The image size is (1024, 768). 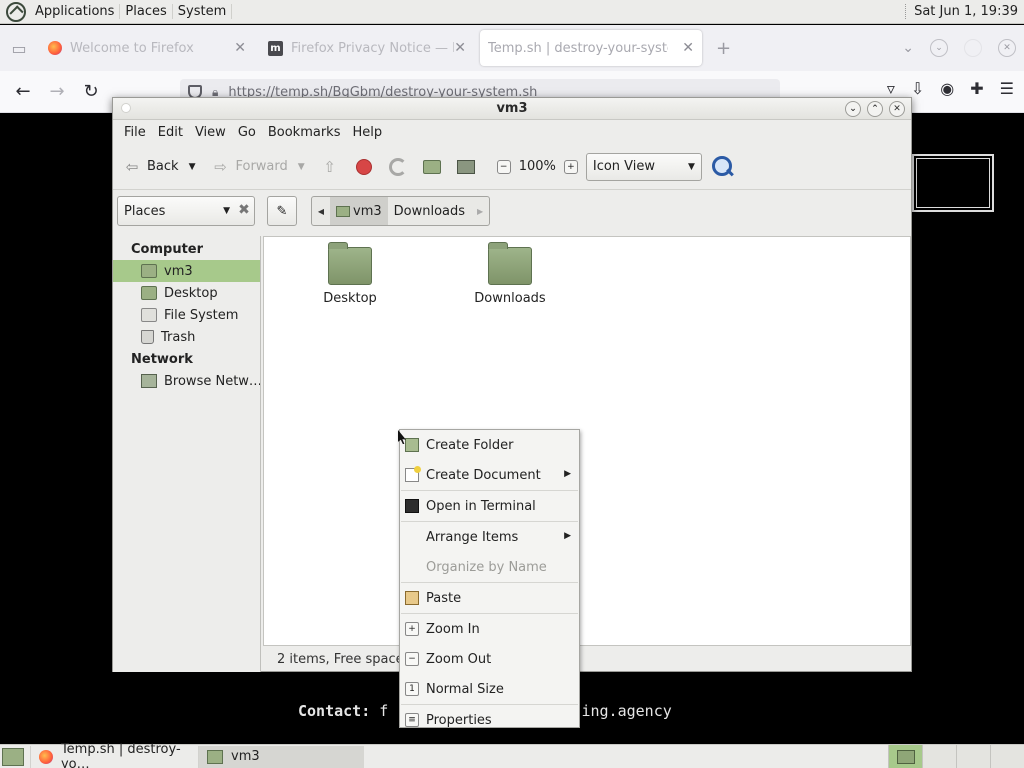 What do you see at coordinates (489, 537) in the screenshot?
I see `menu-item-arrange-items: Arrange Items ▶` at bounding box center [489, 537].